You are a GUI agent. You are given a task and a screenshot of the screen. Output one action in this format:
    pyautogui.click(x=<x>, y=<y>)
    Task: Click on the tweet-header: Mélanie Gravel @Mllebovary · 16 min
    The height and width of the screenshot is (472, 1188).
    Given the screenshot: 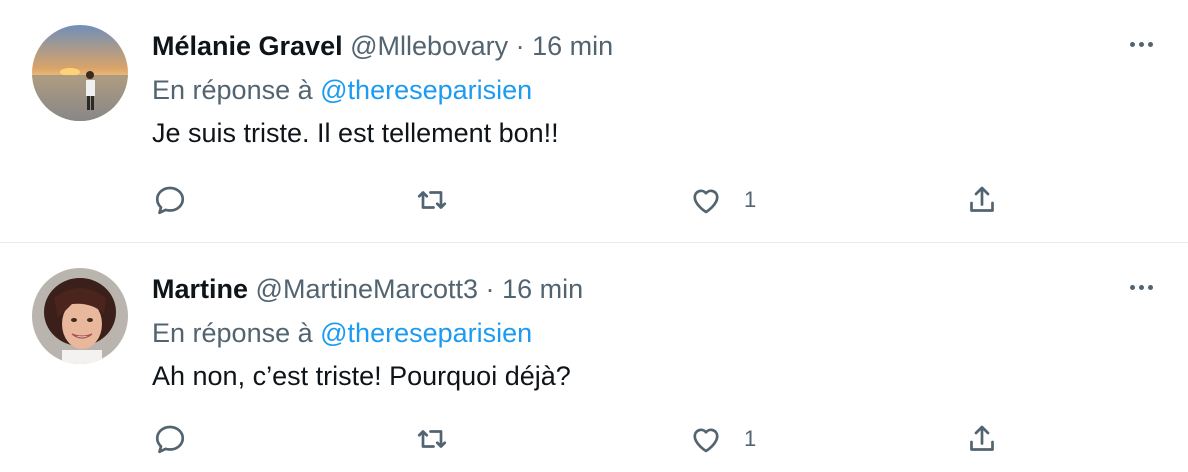 What is the action you would take?
    pyautogui.click(x=660, y=46)
    